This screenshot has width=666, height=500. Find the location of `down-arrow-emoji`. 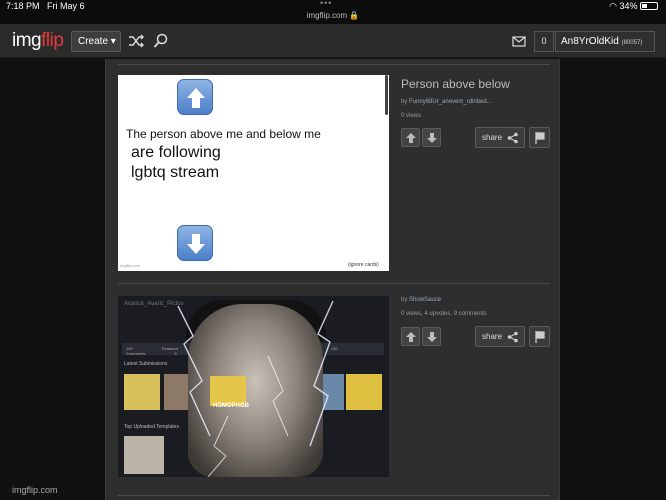

down-arrow-emoji is located at coordinates (195, 243).